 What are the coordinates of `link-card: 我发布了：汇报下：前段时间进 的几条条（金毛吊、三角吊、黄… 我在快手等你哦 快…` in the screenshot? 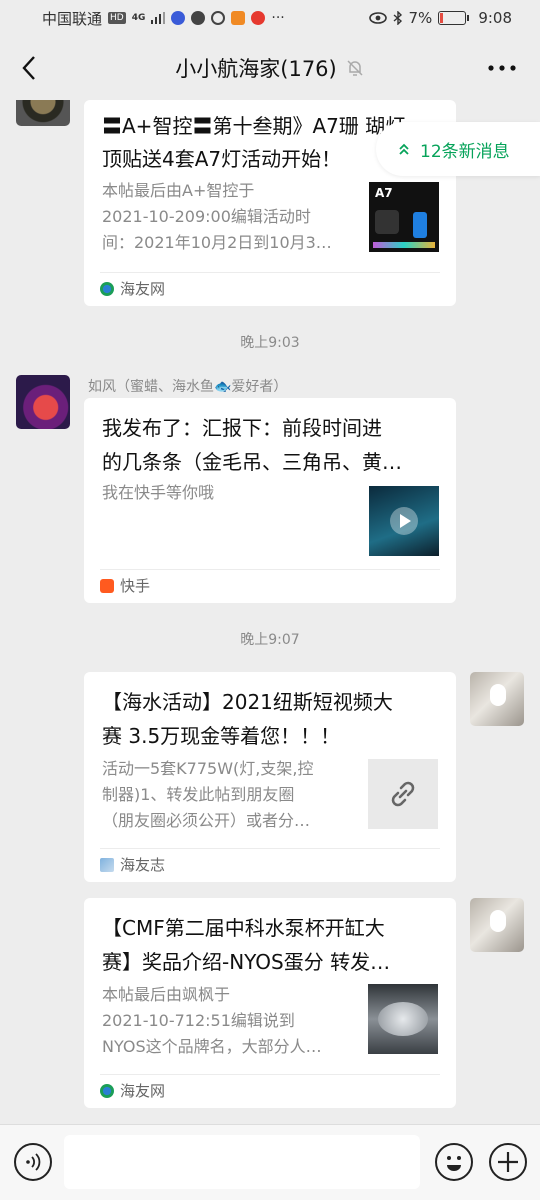 It's located at (270, 500).